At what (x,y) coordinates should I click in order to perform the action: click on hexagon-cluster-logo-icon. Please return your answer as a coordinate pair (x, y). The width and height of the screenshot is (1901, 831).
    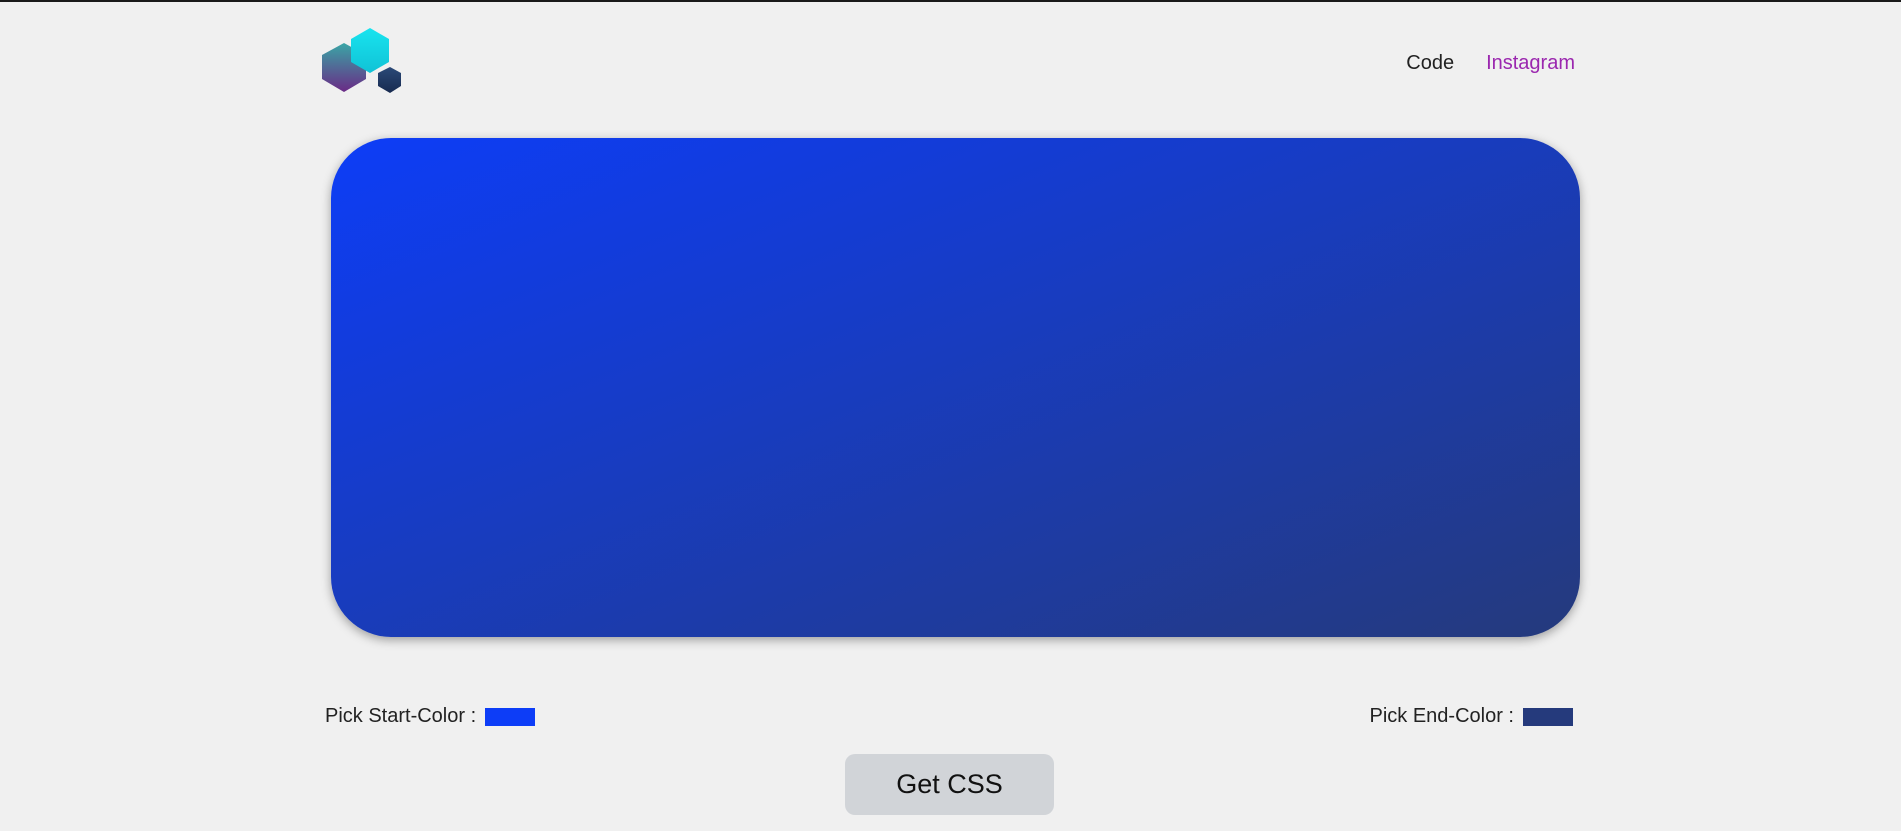
    Looking at the image, I should click on (361, 60).